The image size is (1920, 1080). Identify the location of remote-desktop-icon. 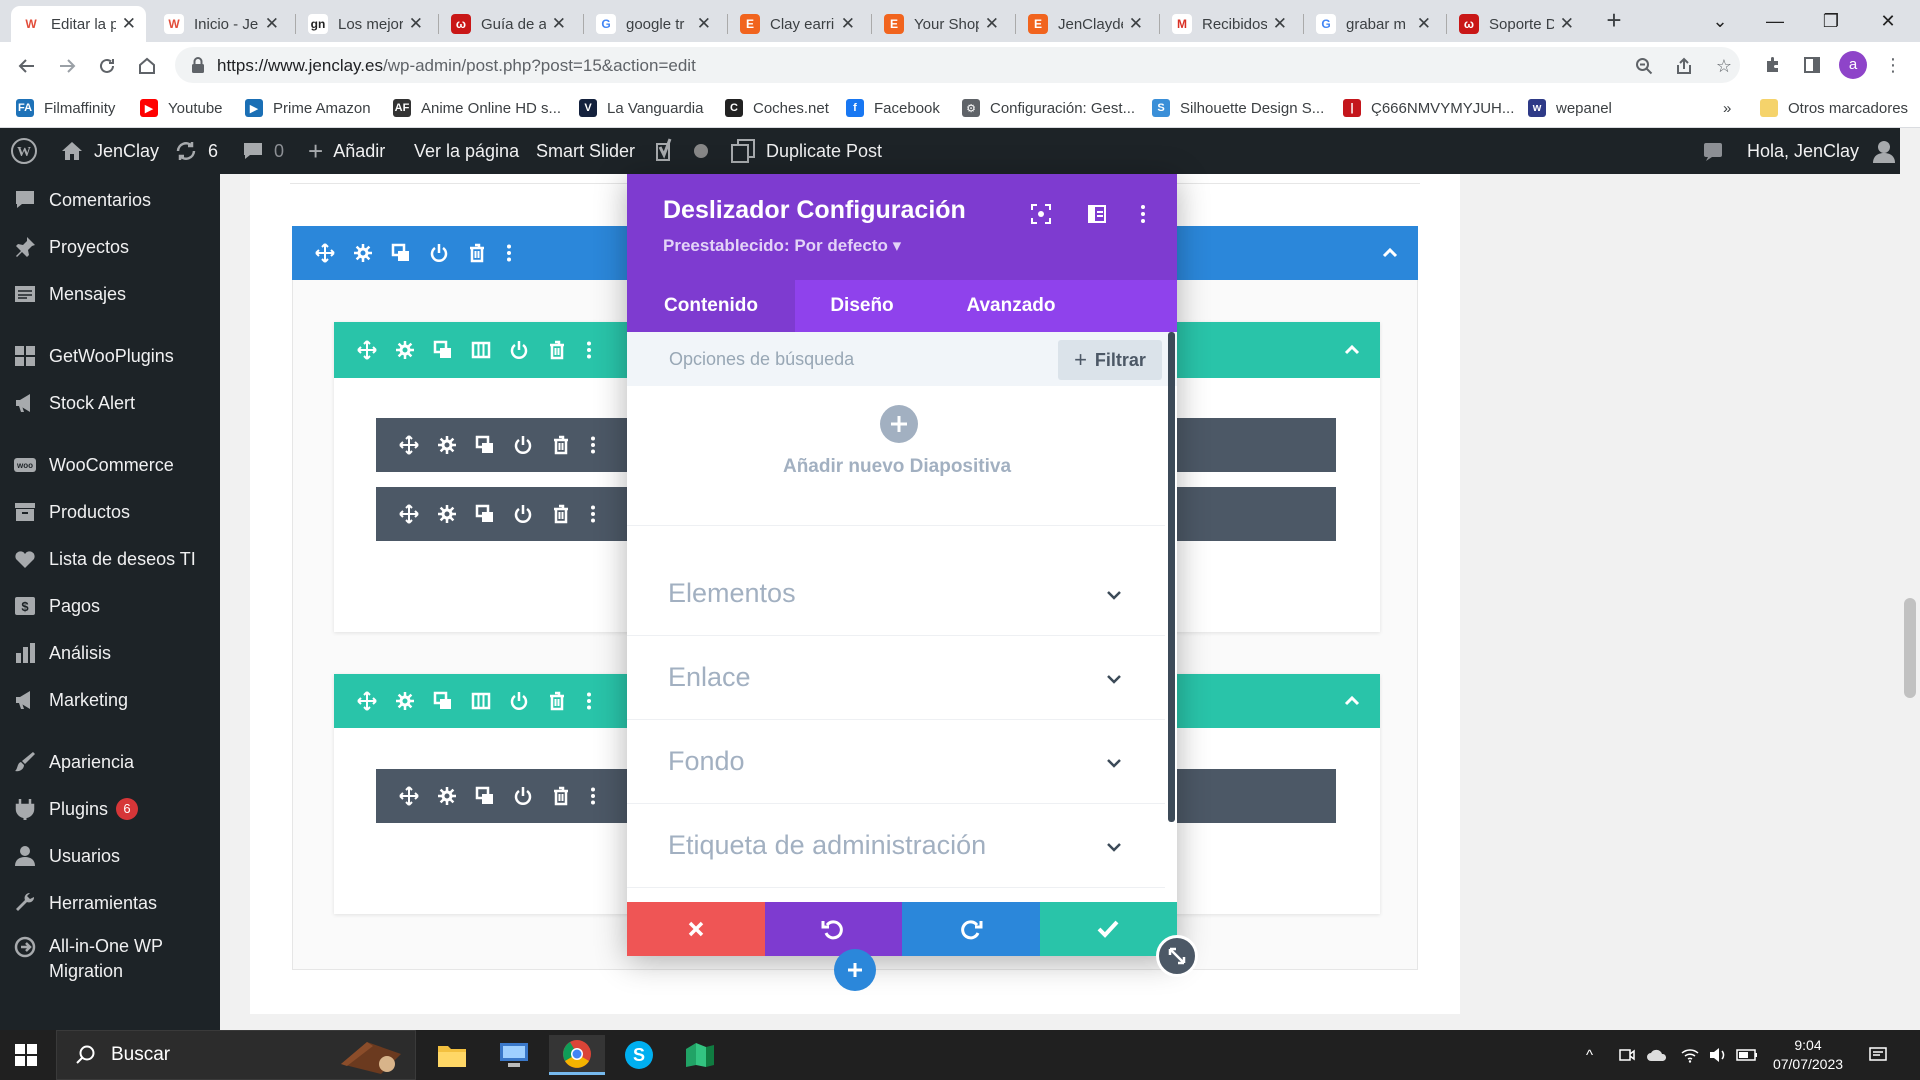
(514, 1055).